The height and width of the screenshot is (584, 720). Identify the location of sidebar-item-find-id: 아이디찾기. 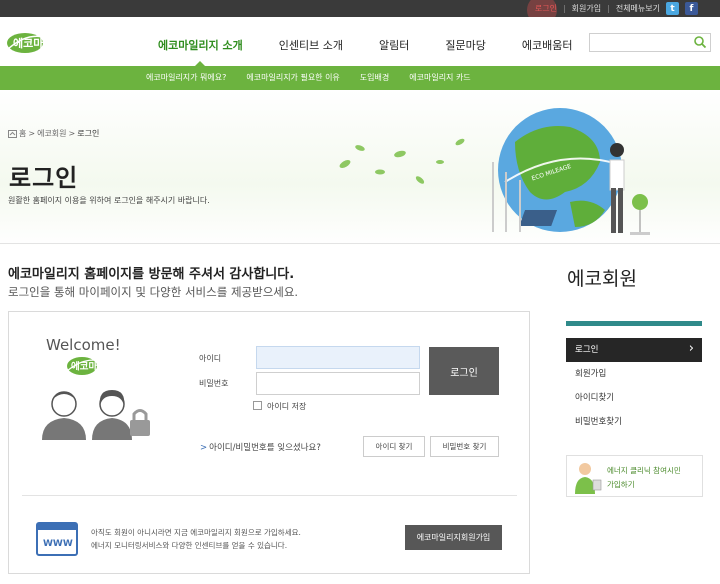
(634, 398).